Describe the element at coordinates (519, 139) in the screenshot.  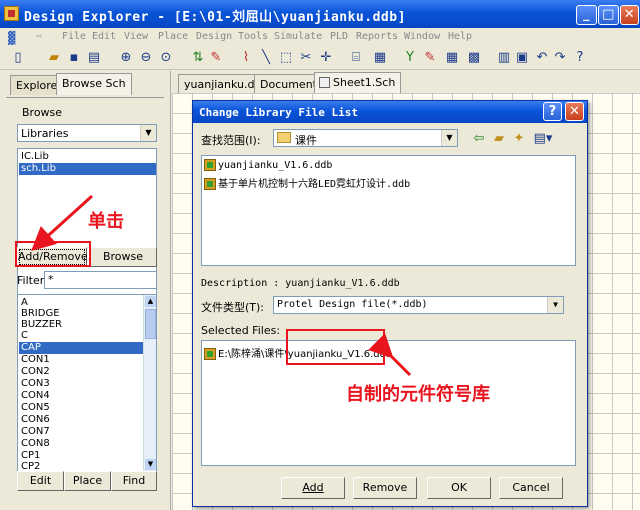
I see `new-folder-icon: ✦` at that location.